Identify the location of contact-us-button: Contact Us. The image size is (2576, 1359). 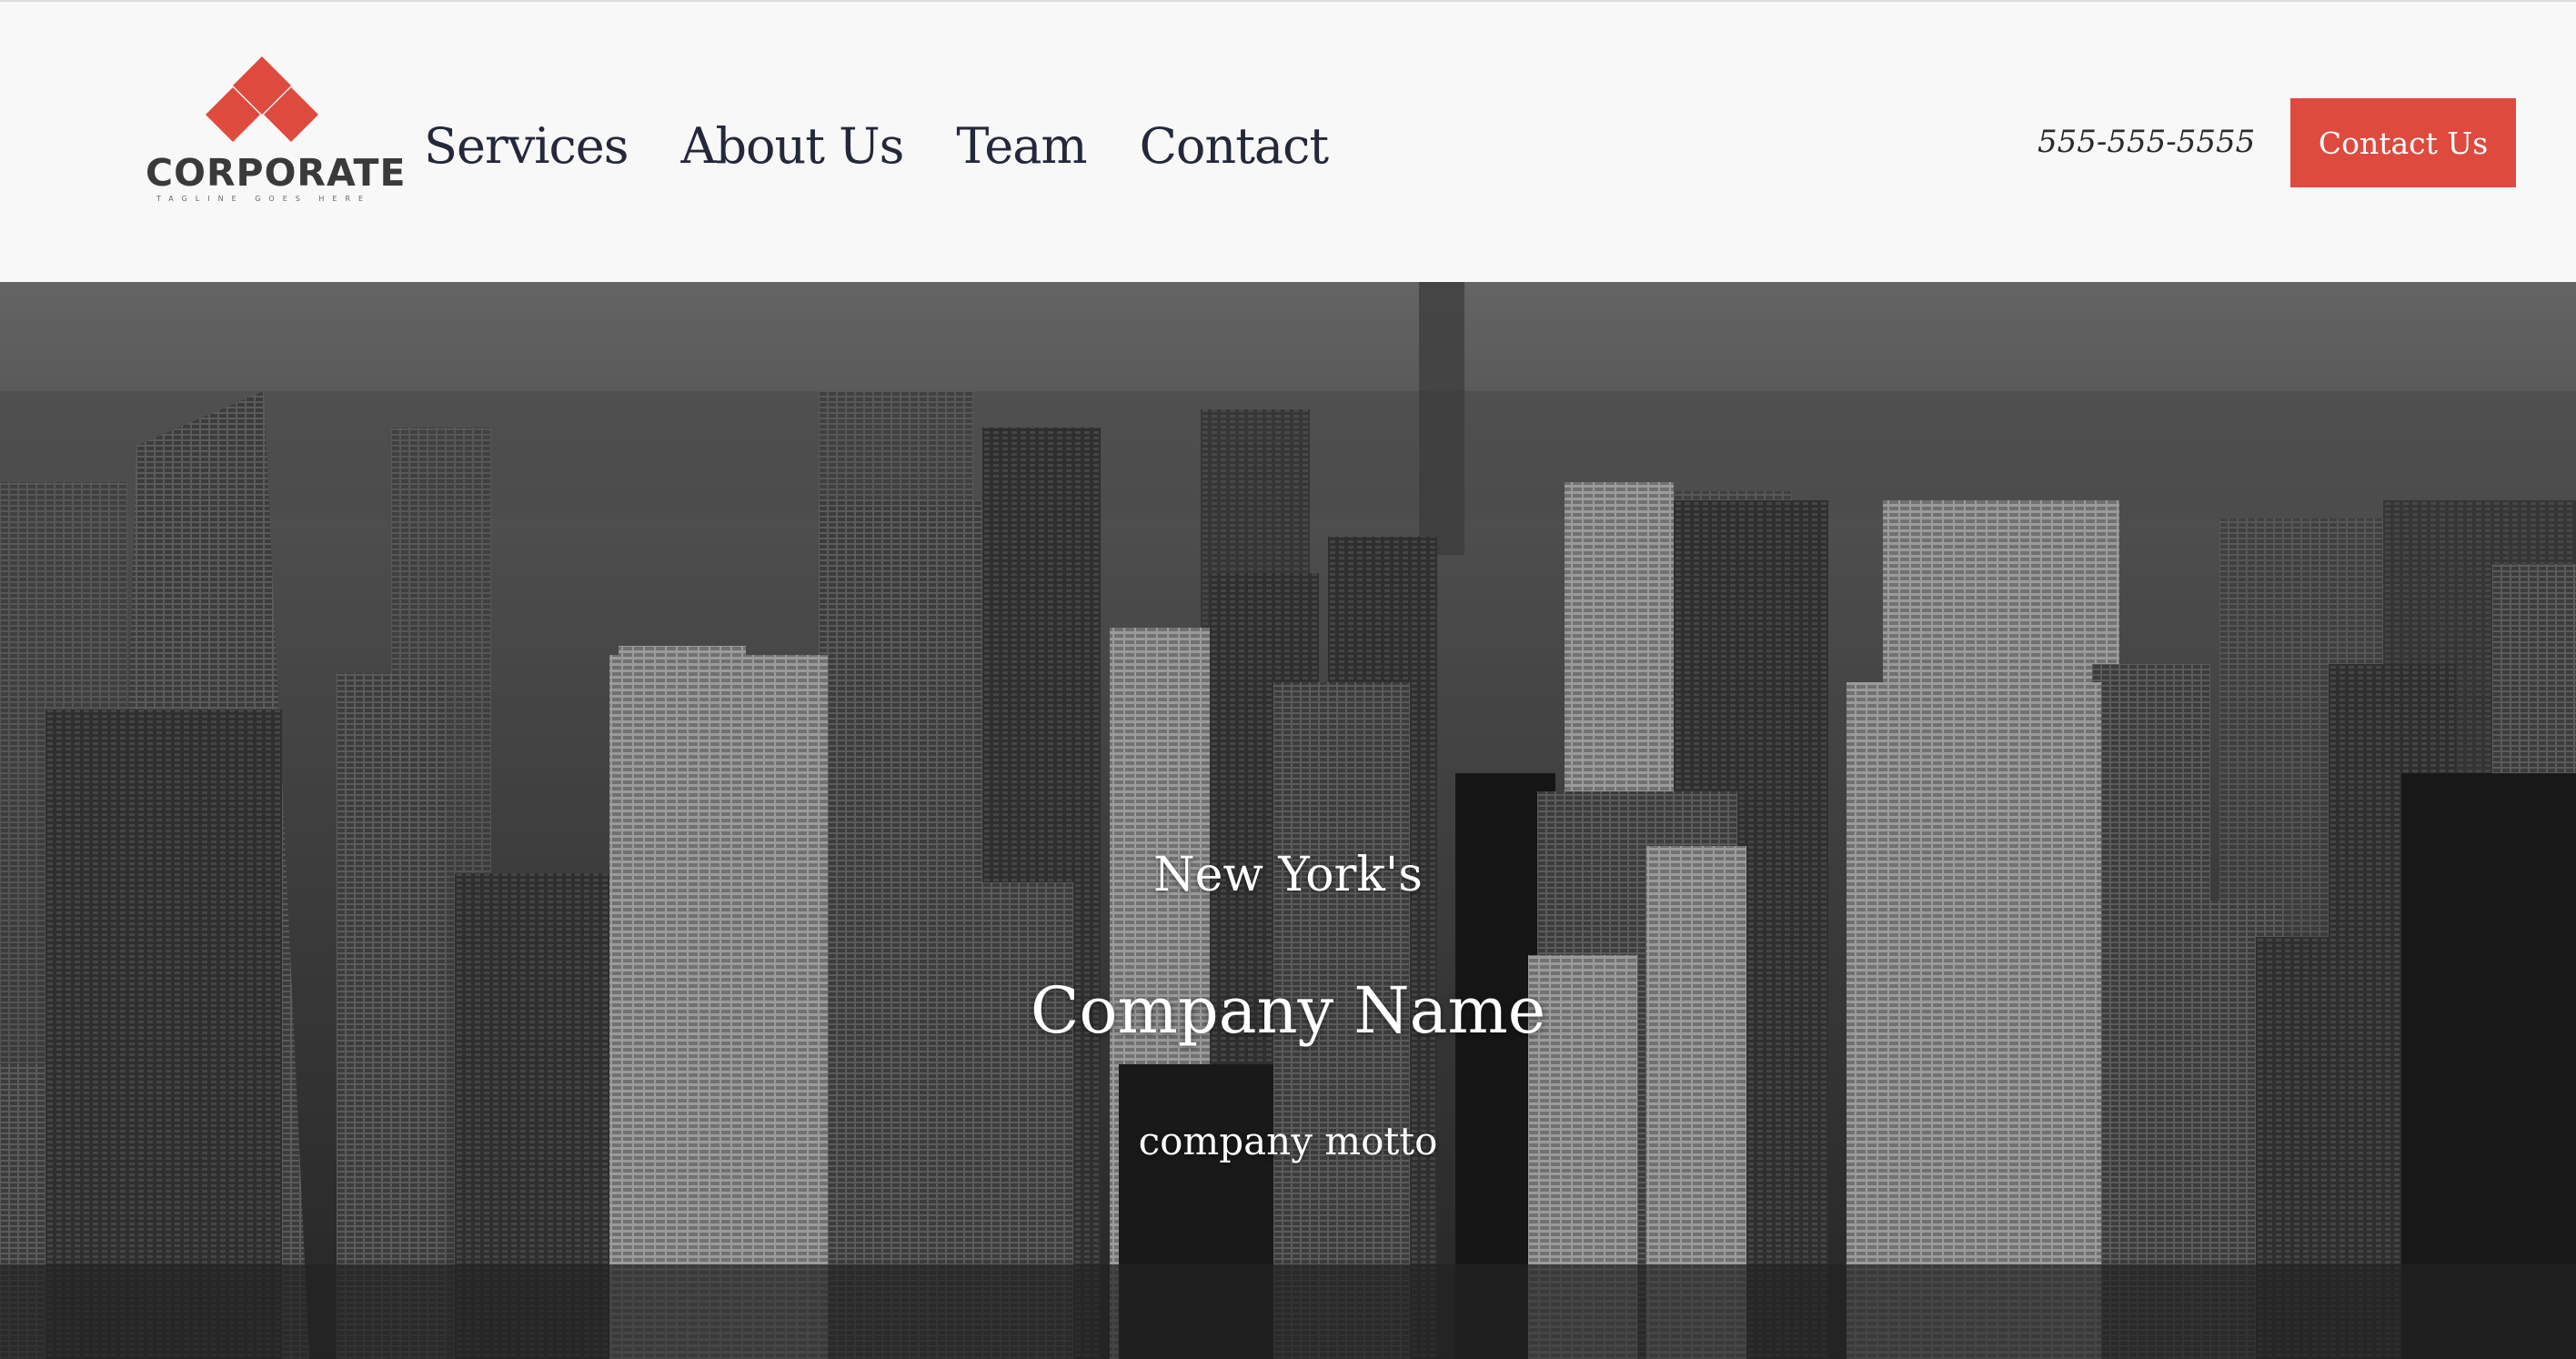
(2403, 142).